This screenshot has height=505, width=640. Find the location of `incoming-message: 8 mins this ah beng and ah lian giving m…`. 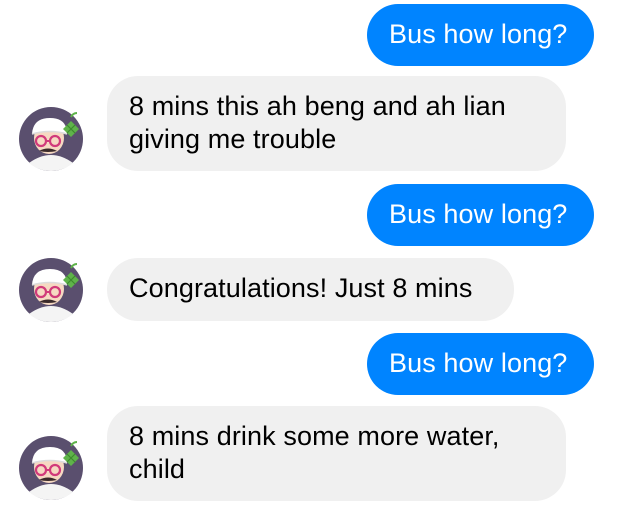

incoming-message: 8 mins this ah beng and ah lian giving m… is located at coordinates (336, 123).